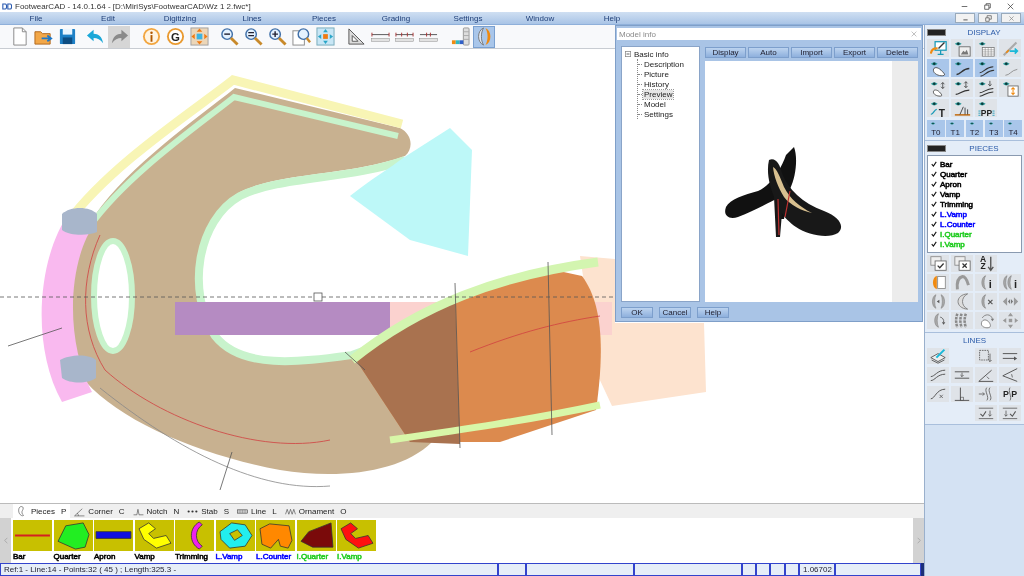 Image resolution: width=1024 pixels, height=576 pixels. What do you see at coordinates (675, 312) in the screenshot?
I see `dialog-button: Cancel` at bounding box center [675, 312].